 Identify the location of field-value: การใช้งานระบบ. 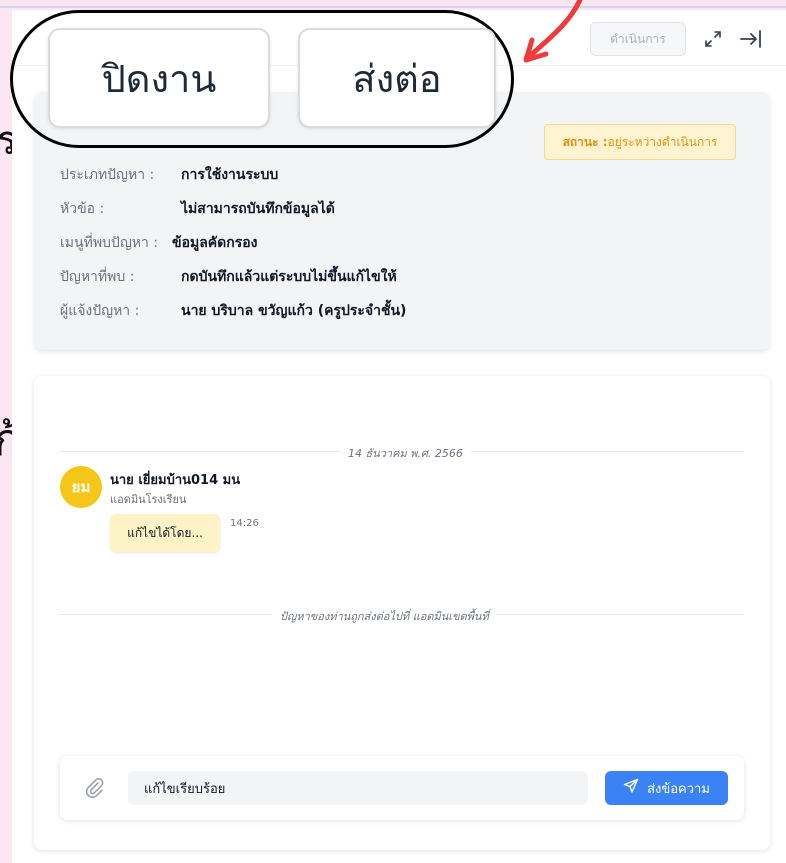
(230, 175).